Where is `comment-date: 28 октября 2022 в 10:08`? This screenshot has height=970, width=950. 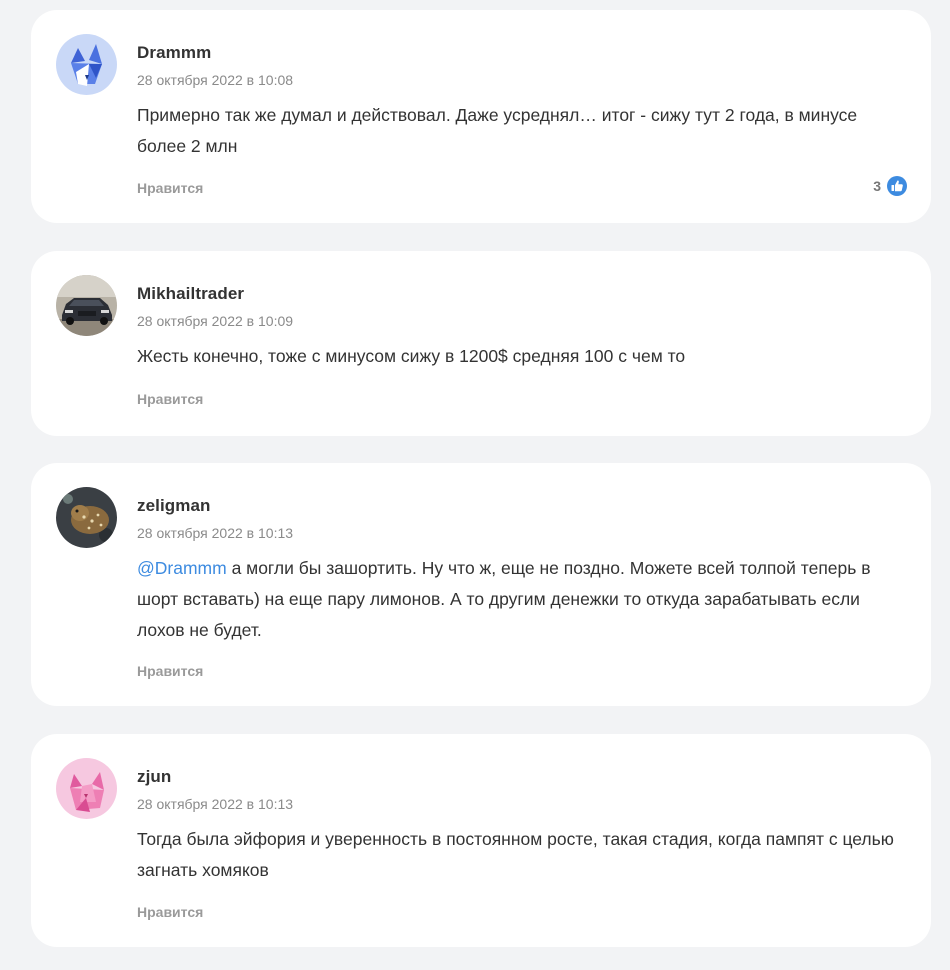
comment-date: 28 октября 2022 в 10:08 is located at coordinates (215, 80).